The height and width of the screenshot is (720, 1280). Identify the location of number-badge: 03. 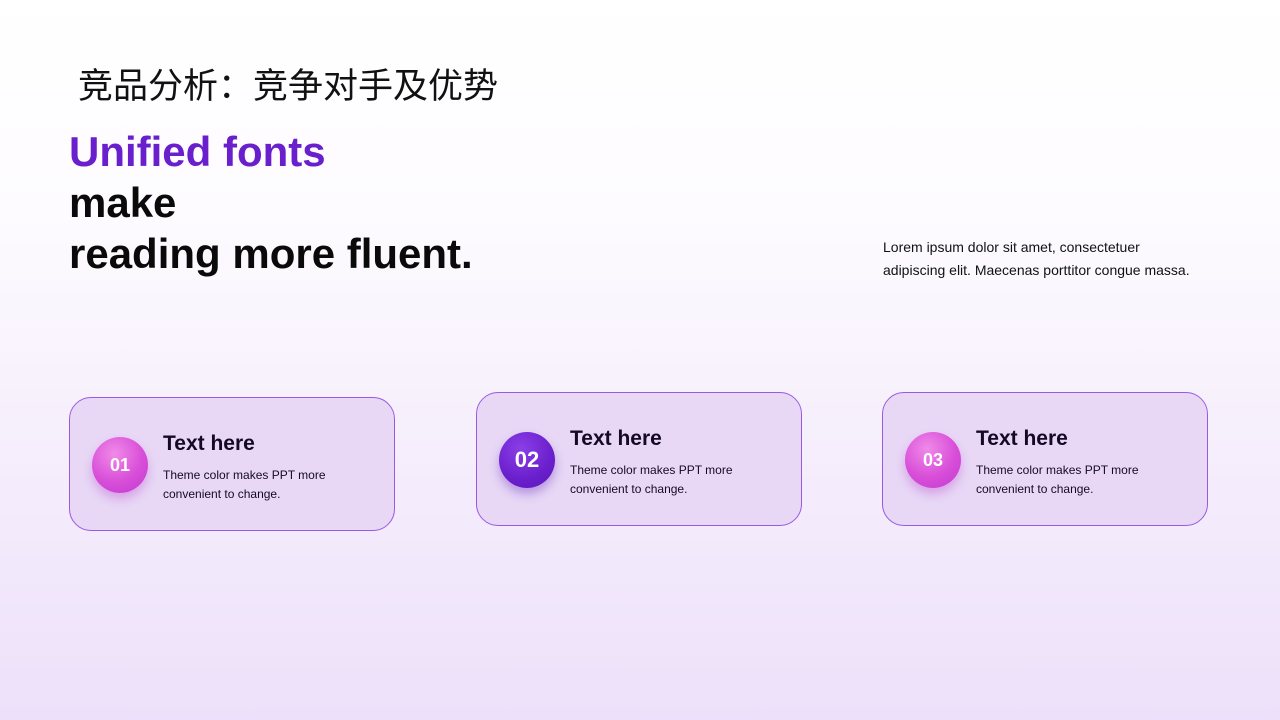
(933, 460).